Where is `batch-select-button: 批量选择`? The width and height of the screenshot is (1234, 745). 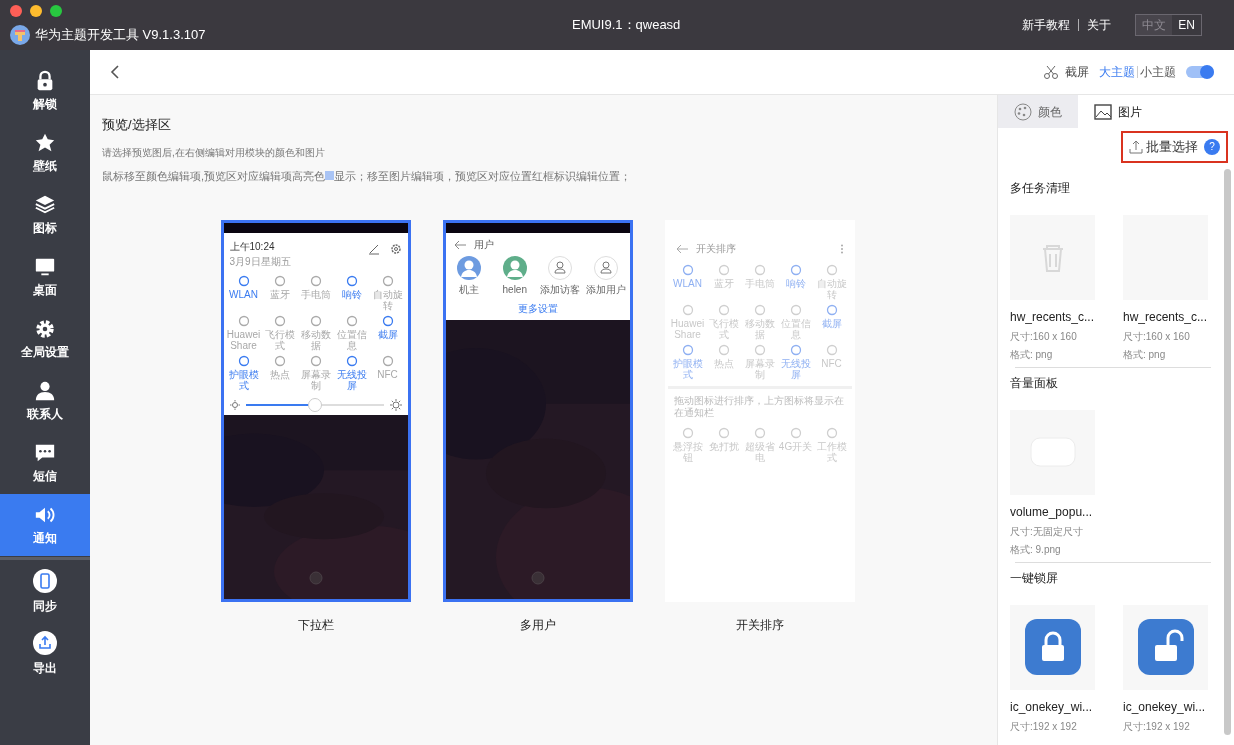
batch-select-button: 批量选择 is located at coordinates (1163, 147).